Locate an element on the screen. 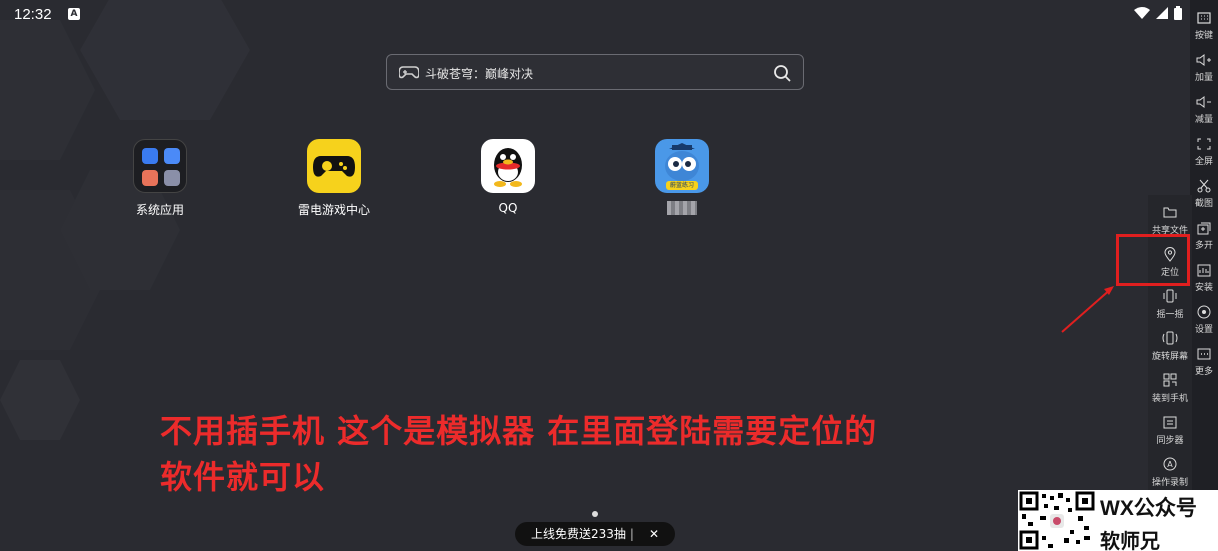 The height and width of the screenshot is (551, 1218). app-system-apps: 系统应用 is located at coordinates (160, 178).